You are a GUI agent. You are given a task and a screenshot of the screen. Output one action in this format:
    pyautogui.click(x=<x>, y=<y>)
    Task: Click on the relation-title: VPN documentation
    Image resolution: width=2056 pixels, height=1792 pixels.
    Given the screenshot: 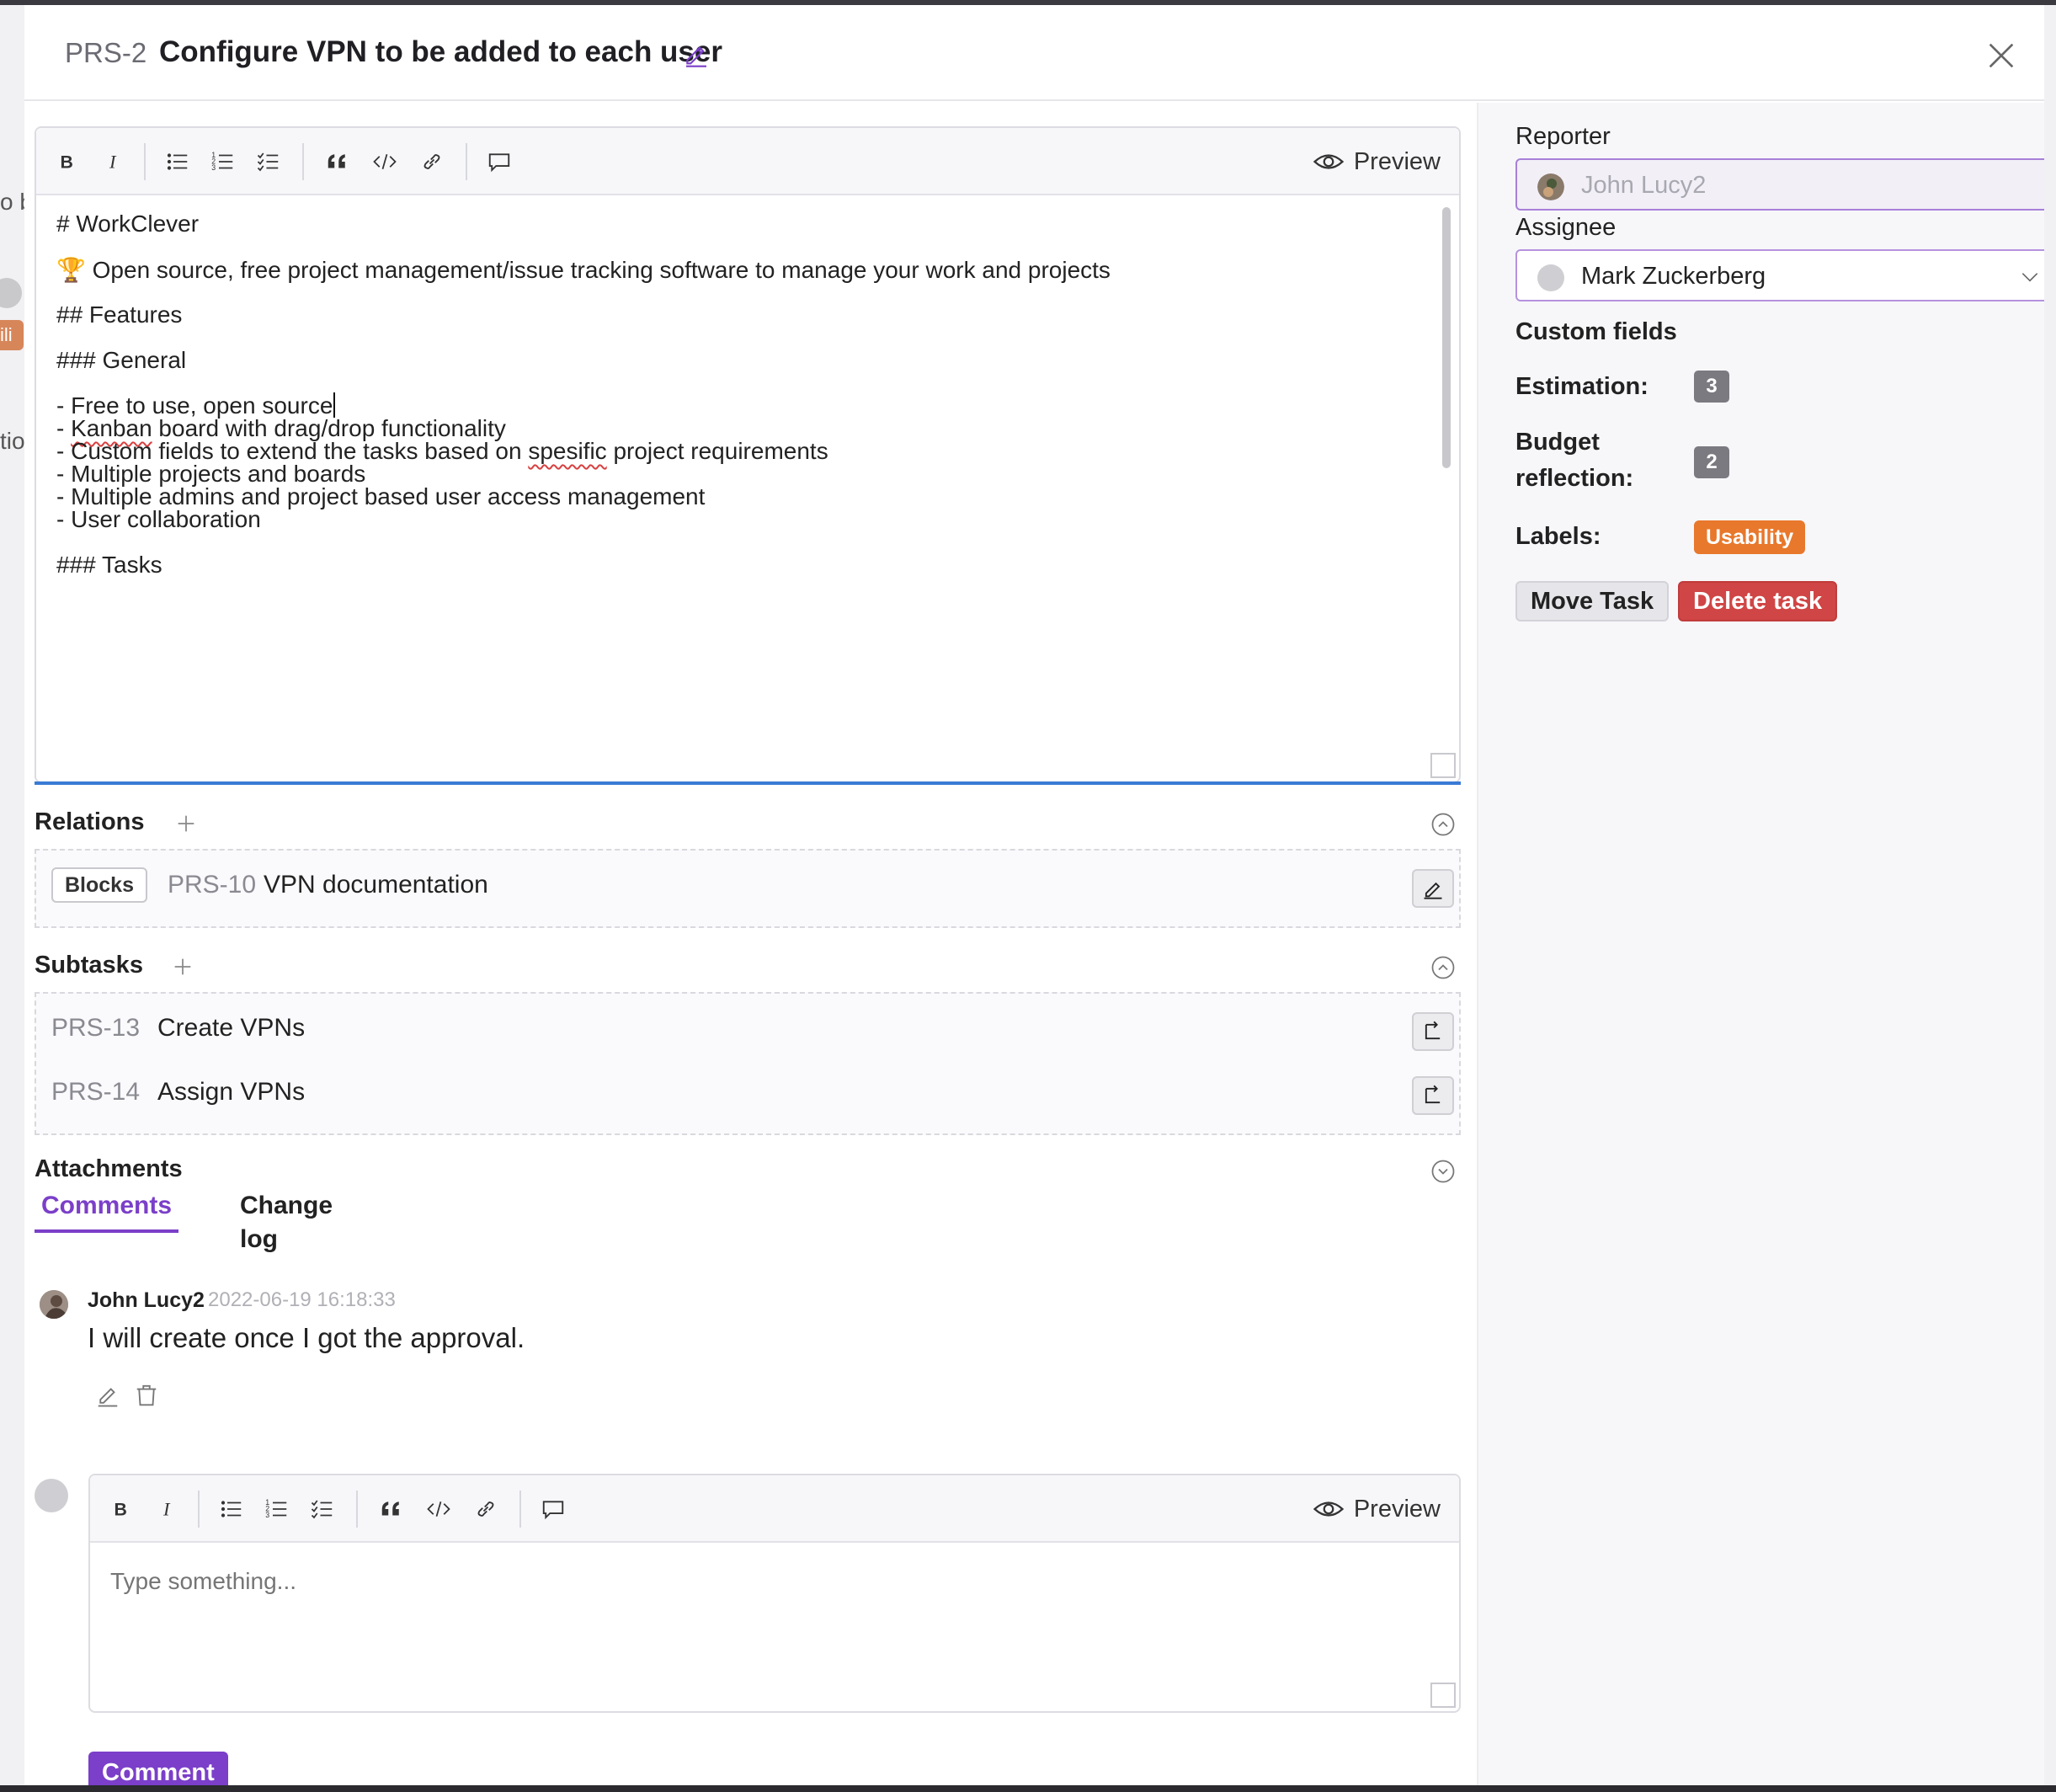 What is the action you would take?
    pyautogui.click(x=376, y=885)
    